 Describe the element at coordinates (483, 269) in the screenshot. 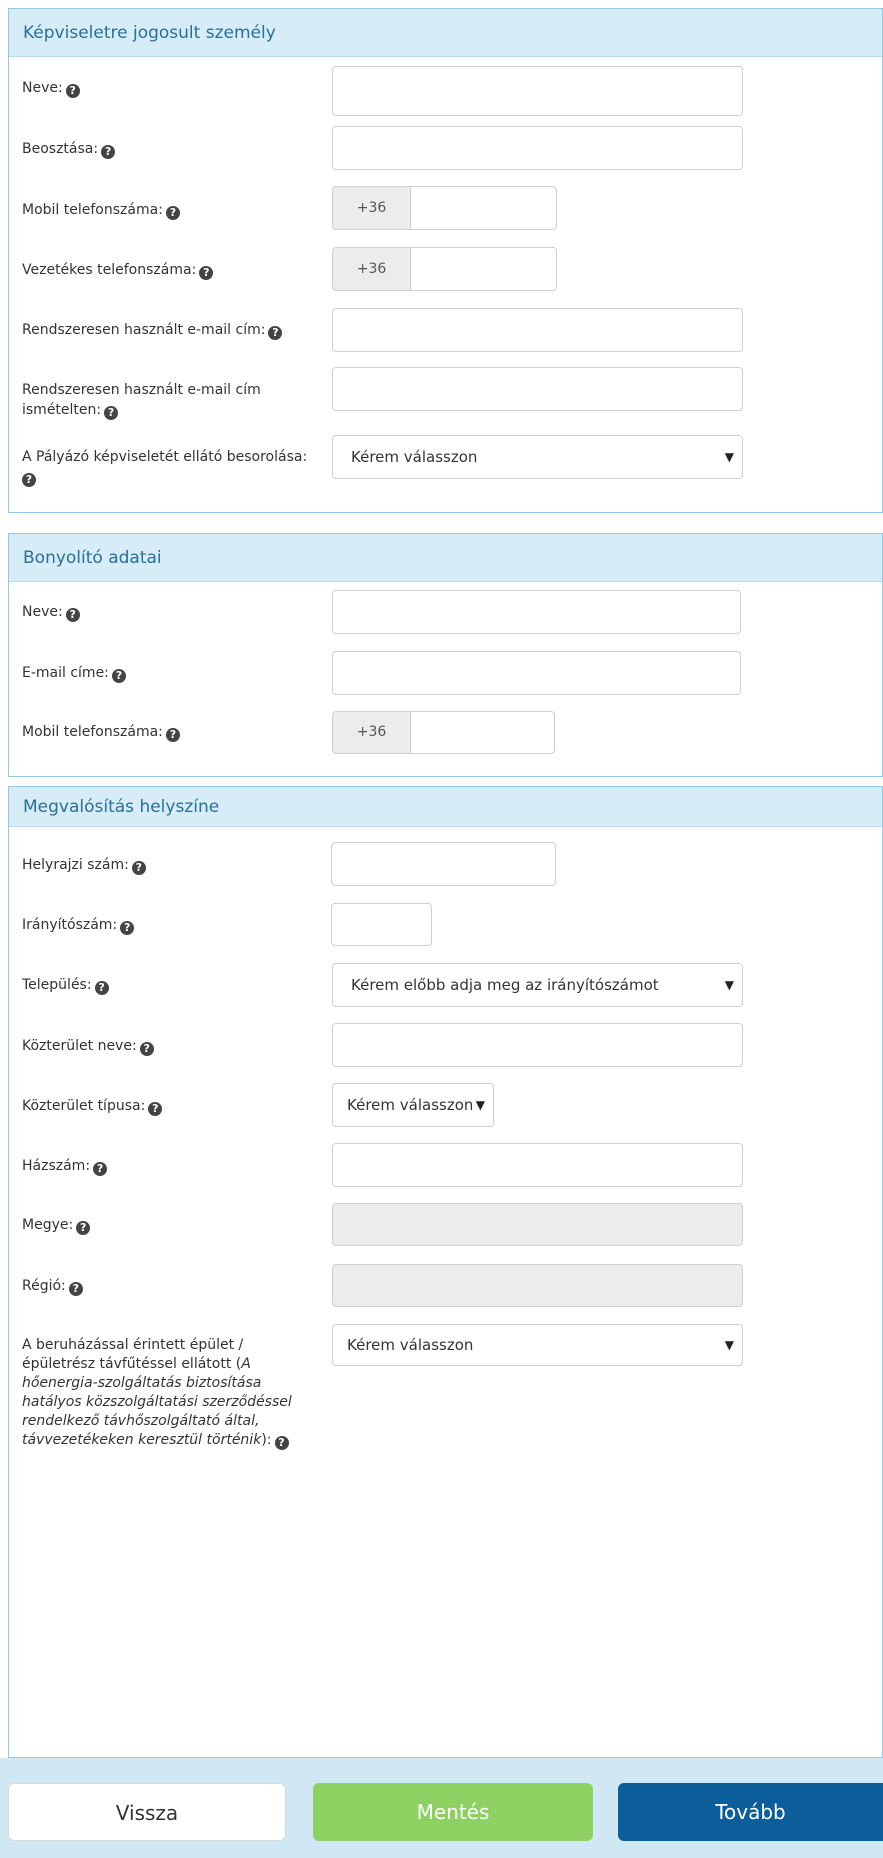

I see `rep-landline-input` at that location.